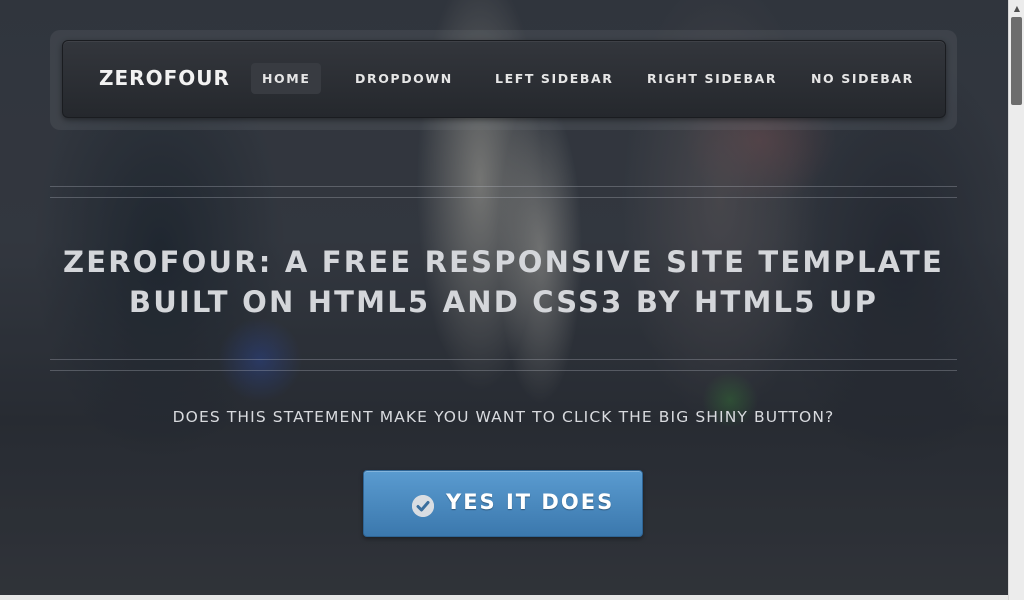 The image size is (1024, 600). Describe the element at coordinates (1016, 8) in the screenshot. I see `scroll-up-arrow-icon: ▲` at that location.